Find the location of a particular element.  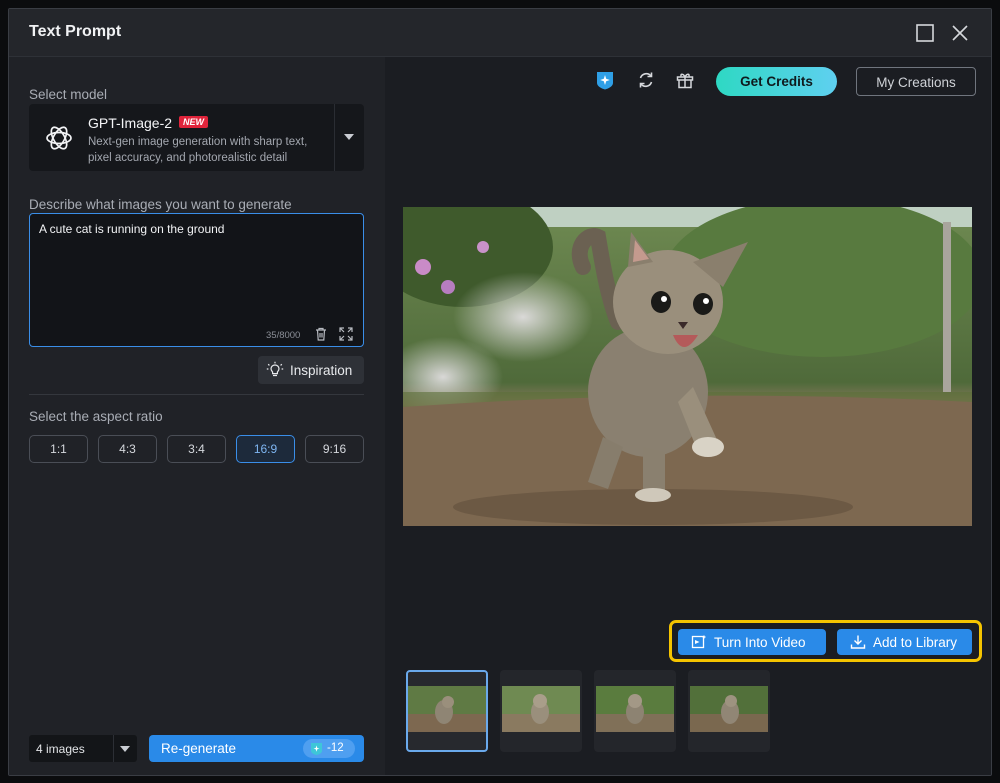

refresh-icon is located at coordinates (646, 80).